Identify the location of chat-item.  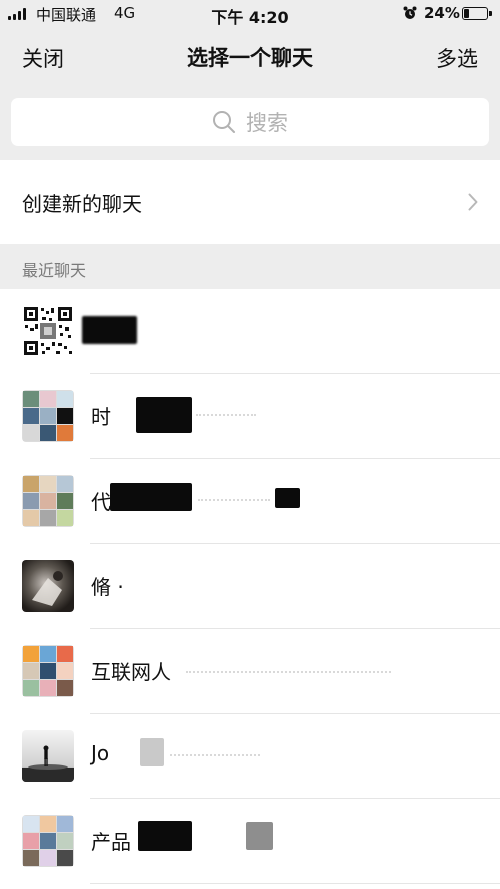
(250, 331).